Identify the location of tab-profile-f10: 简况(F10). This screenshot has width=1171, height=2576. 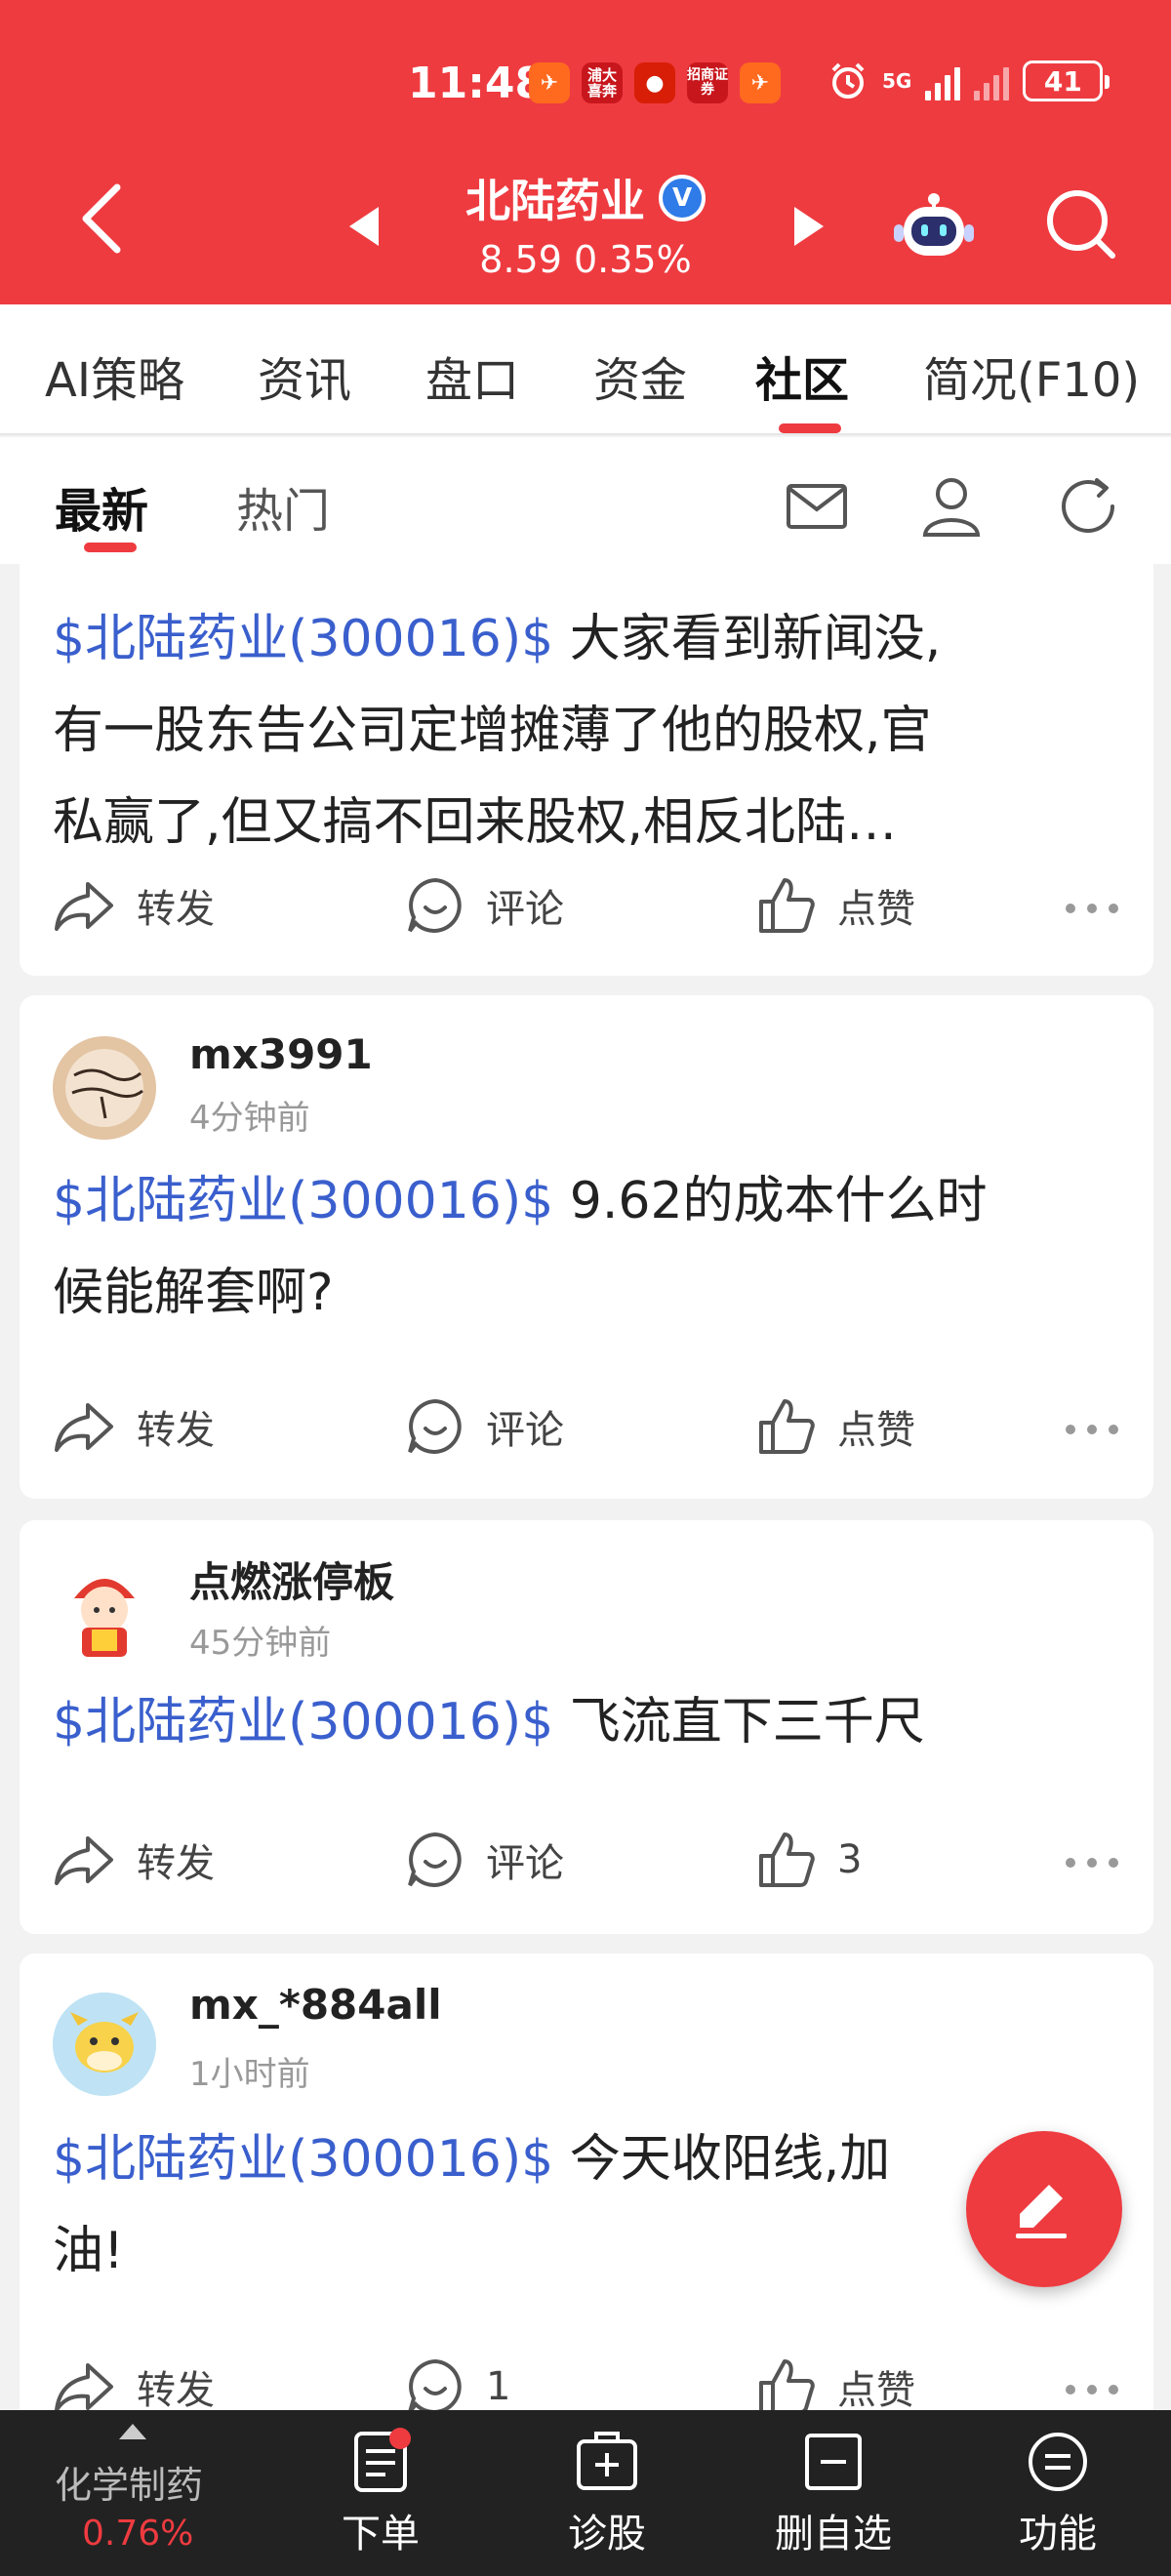
(1031, 376).